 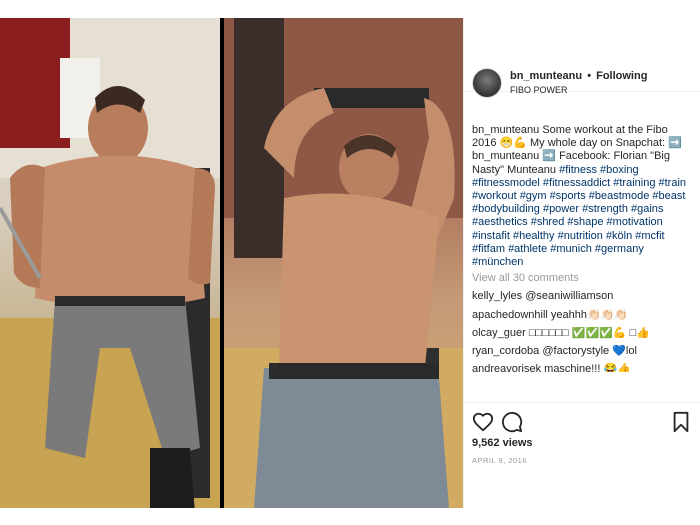 I want to click on comment-item: apachedownhill yeahhh👏🏻👏🏻👏🏻, so click(x=583, y=315).